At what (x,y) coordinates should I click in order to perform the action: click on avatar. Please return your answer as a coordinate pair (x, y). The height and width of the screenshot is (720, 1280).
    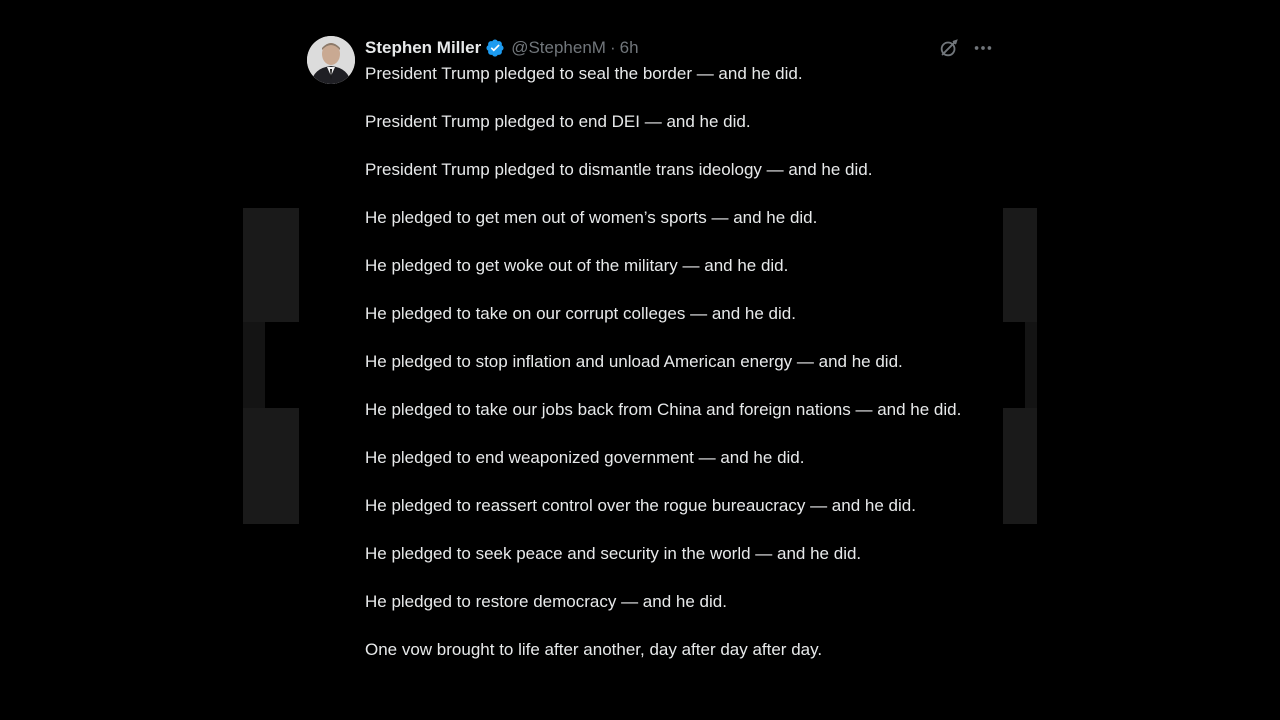
    Looking at the image, I should click on (331, 60).